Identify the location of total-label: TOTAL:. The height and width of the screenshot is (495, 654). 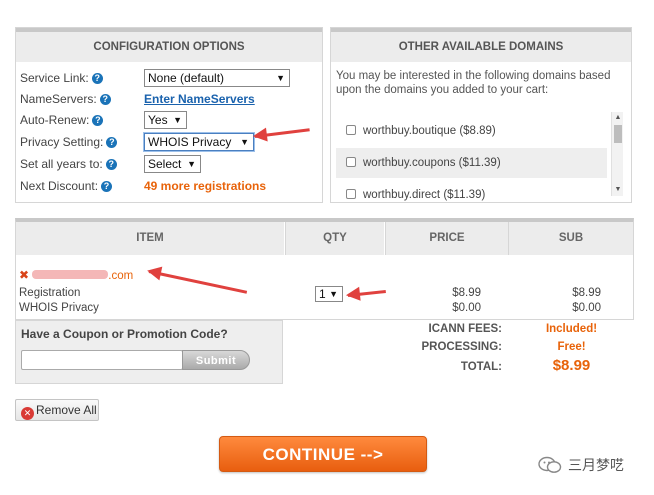
(481, 367).